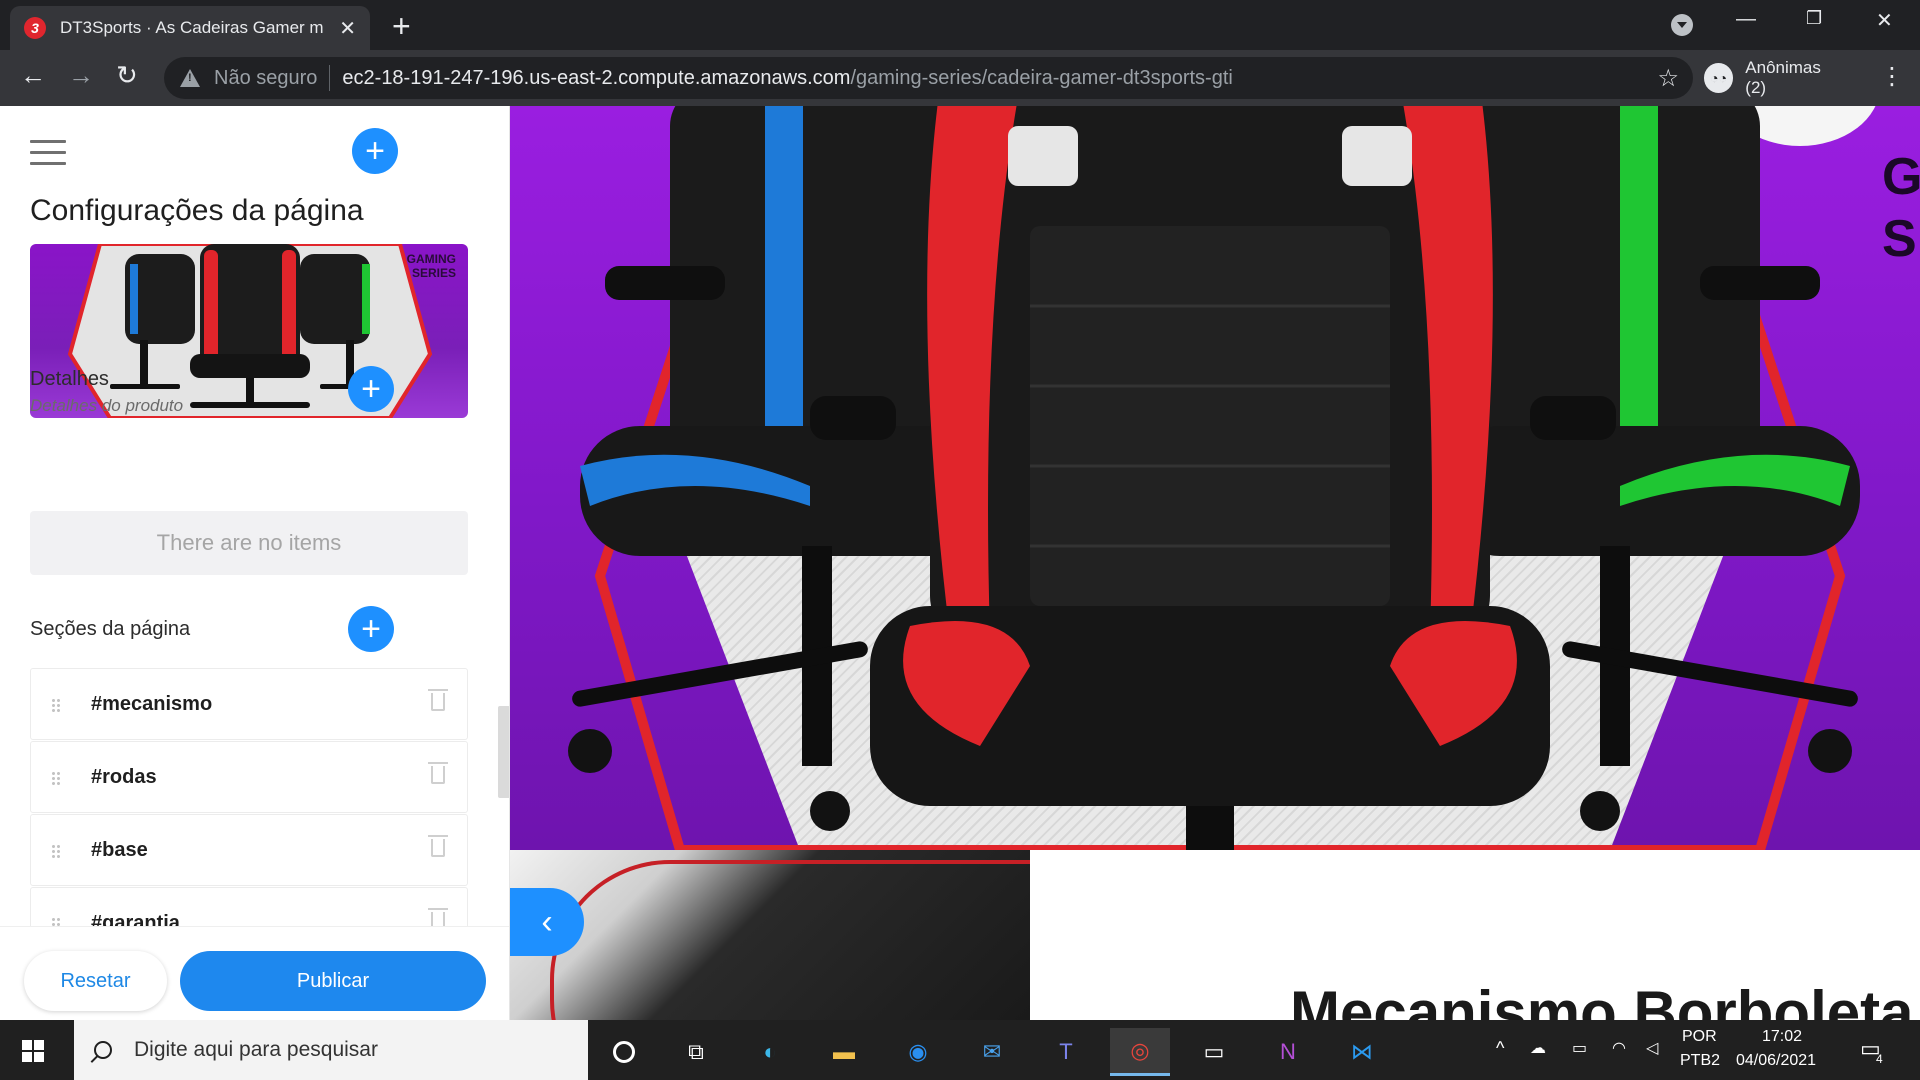 This screenshot has width=1920, height=1080. Describe the element at coordinates (1140, 1052) in the screenshot. I see `chrome-icon: ◎` at that location.